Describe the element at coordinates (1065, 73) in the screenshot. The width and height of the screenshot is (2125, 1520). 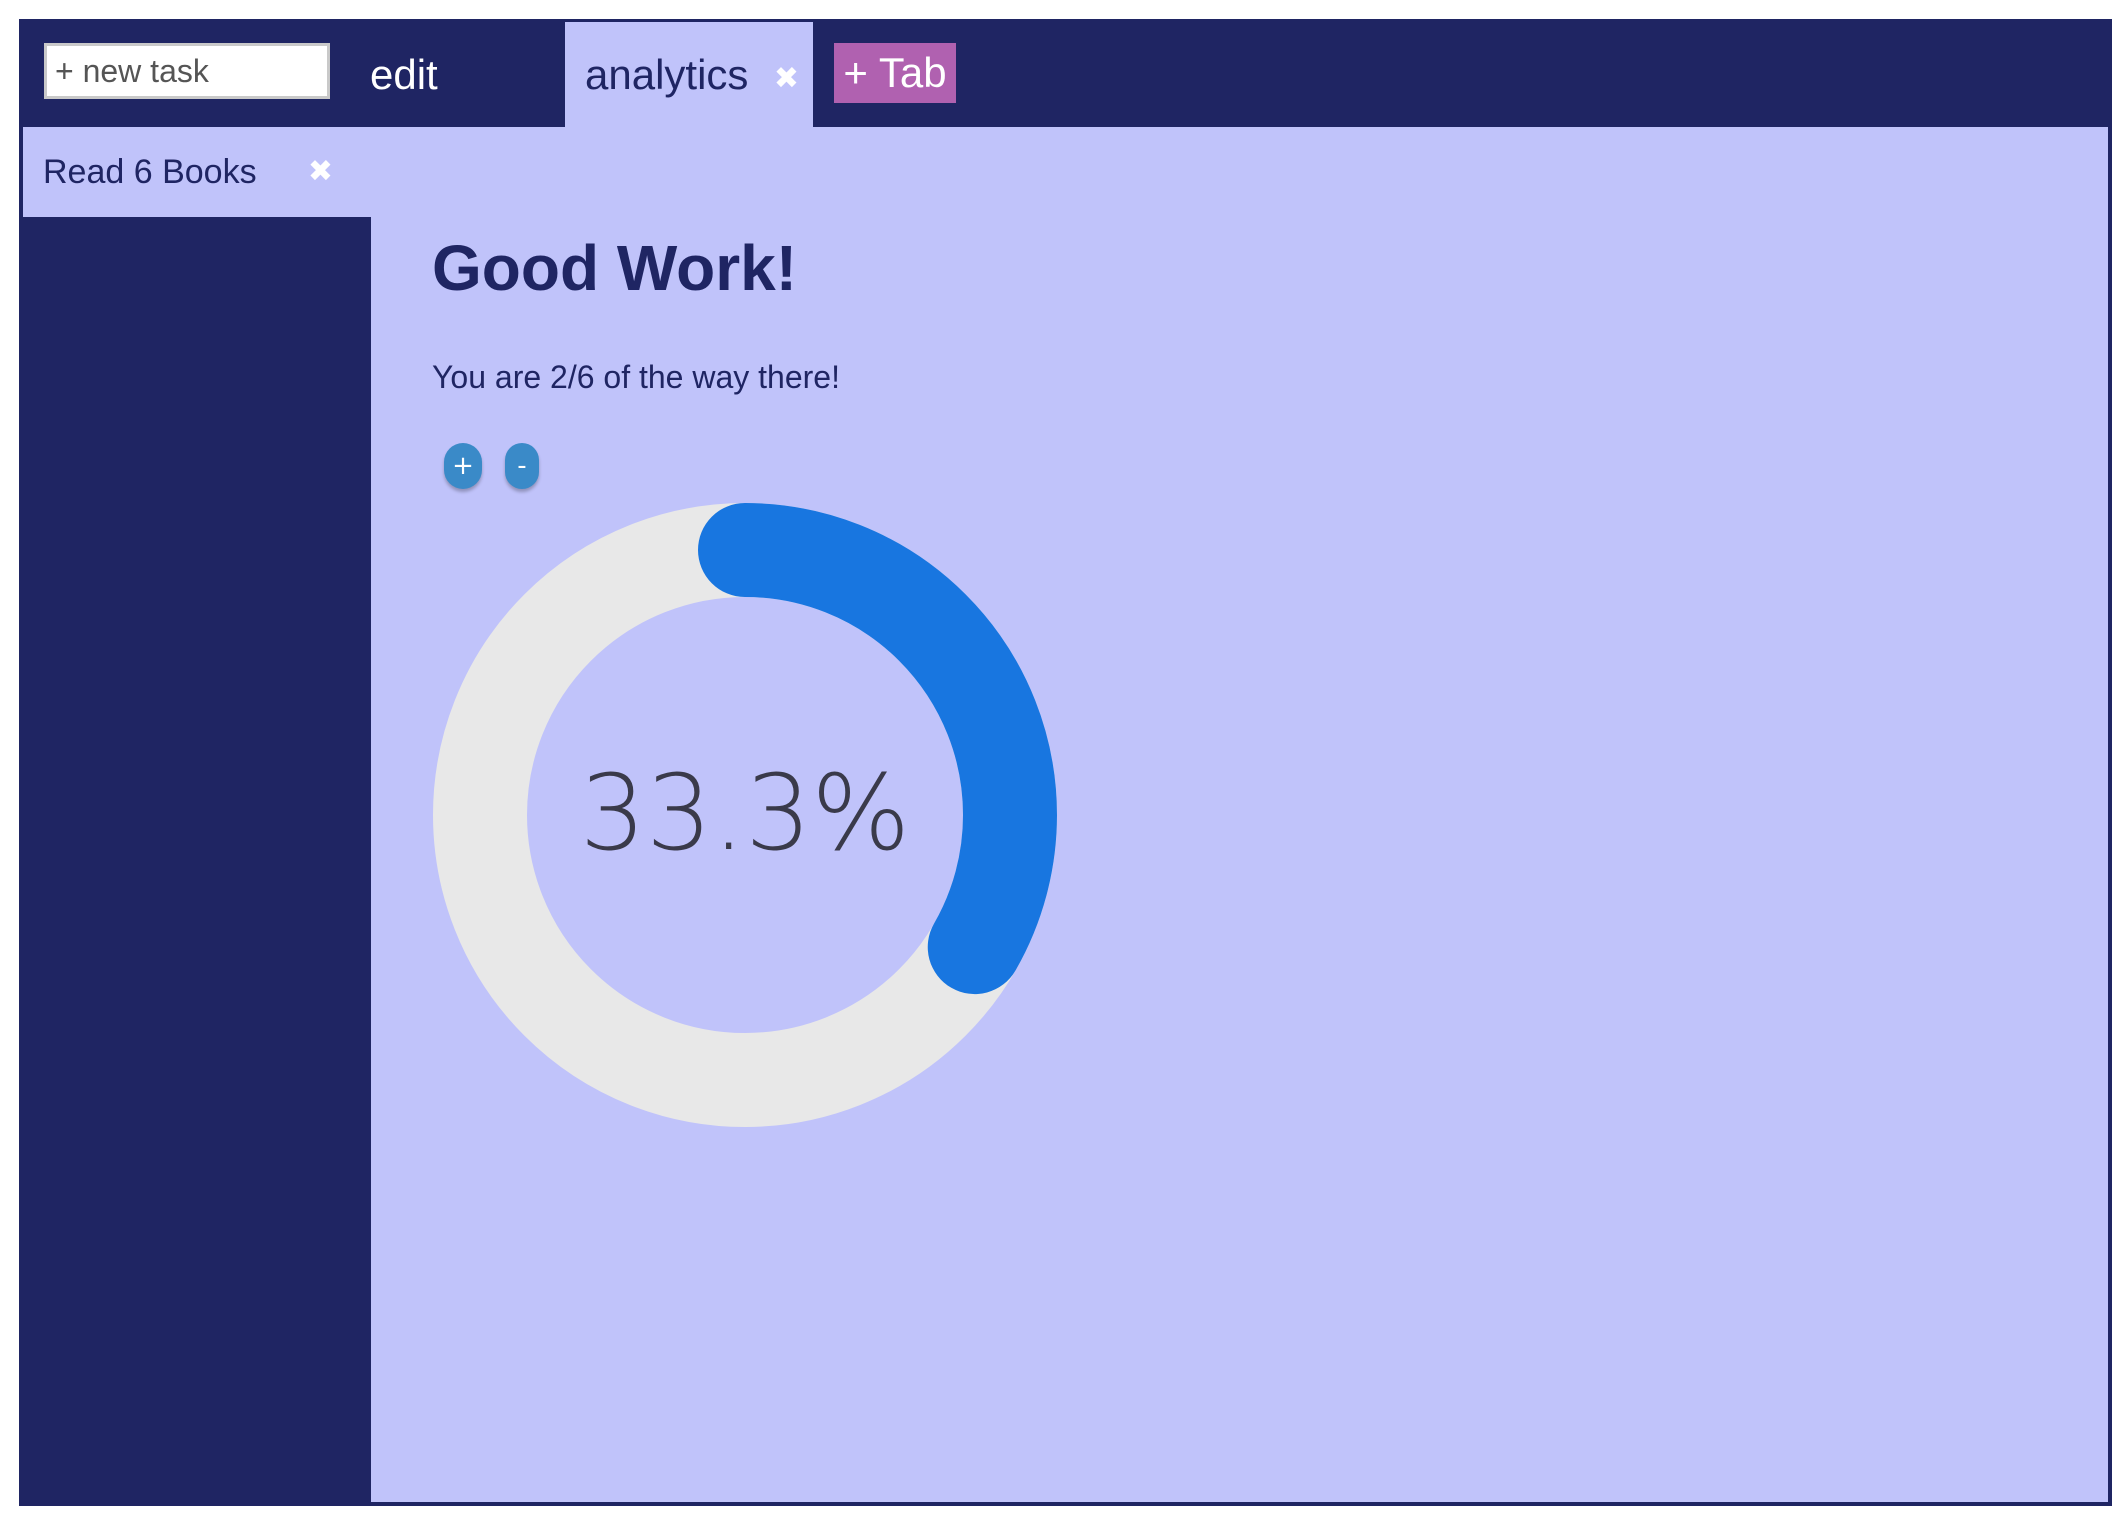
I see `top-bar: edit analytics ✖ + Tab` at that location.